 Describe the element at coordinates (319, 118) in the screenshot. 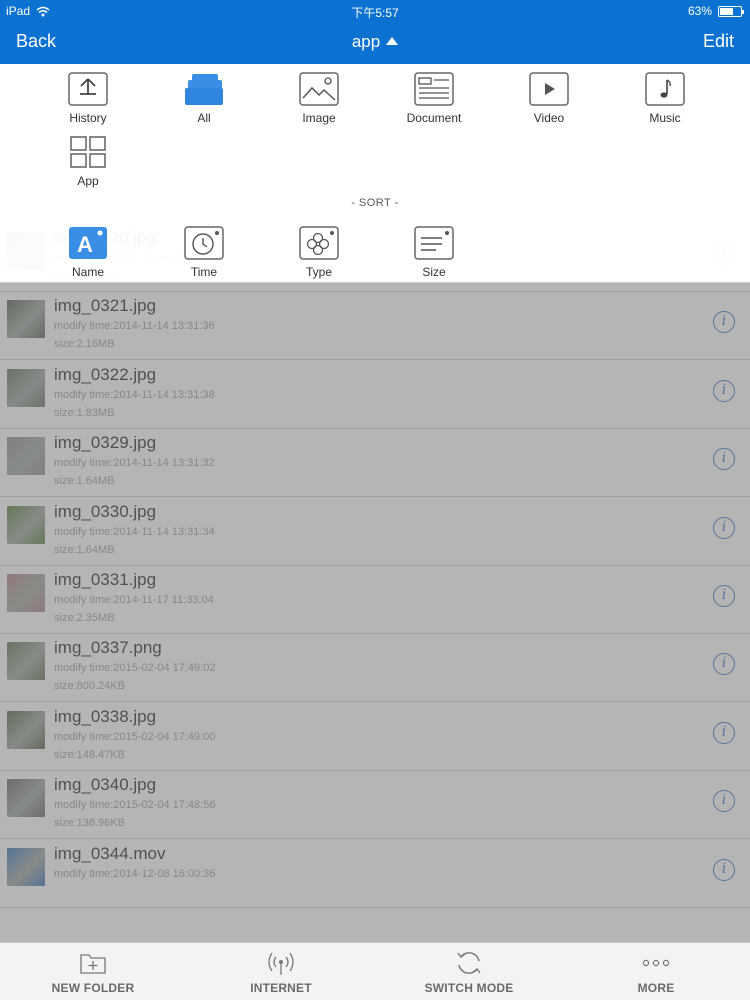

I see `filter-image-label: Image` at that location.